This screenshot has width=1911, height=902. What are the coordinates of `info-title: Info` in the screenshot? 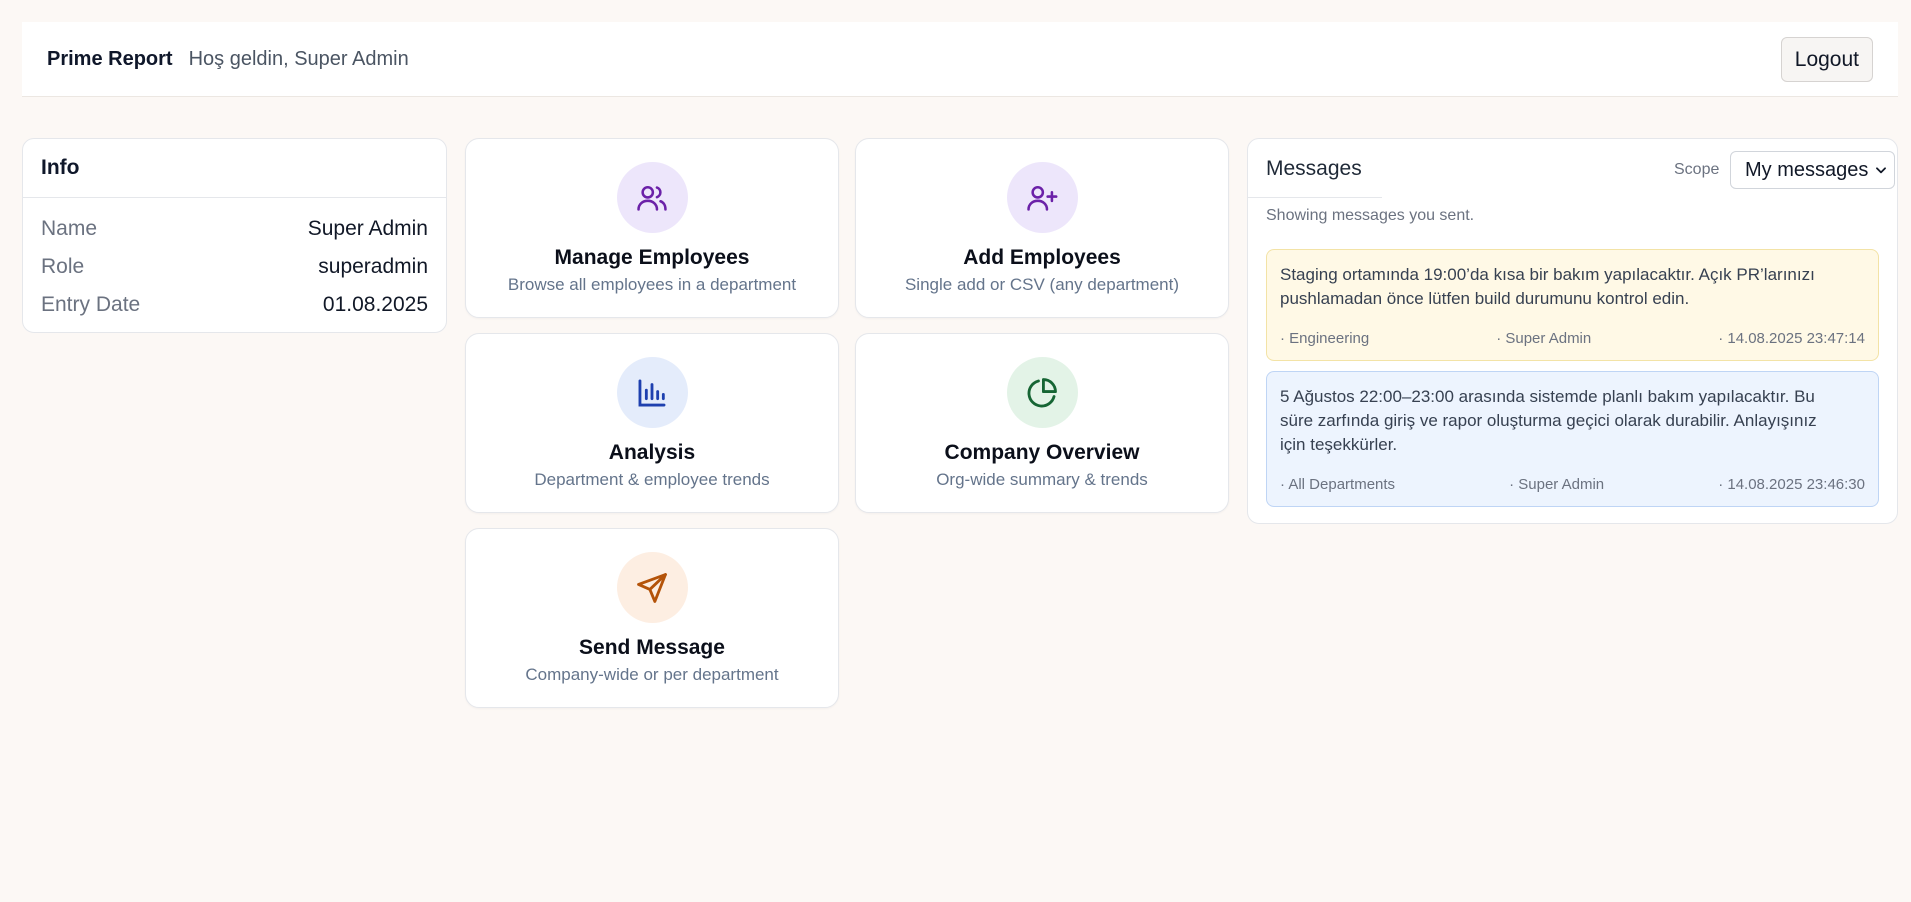 It's located at (234, 168).